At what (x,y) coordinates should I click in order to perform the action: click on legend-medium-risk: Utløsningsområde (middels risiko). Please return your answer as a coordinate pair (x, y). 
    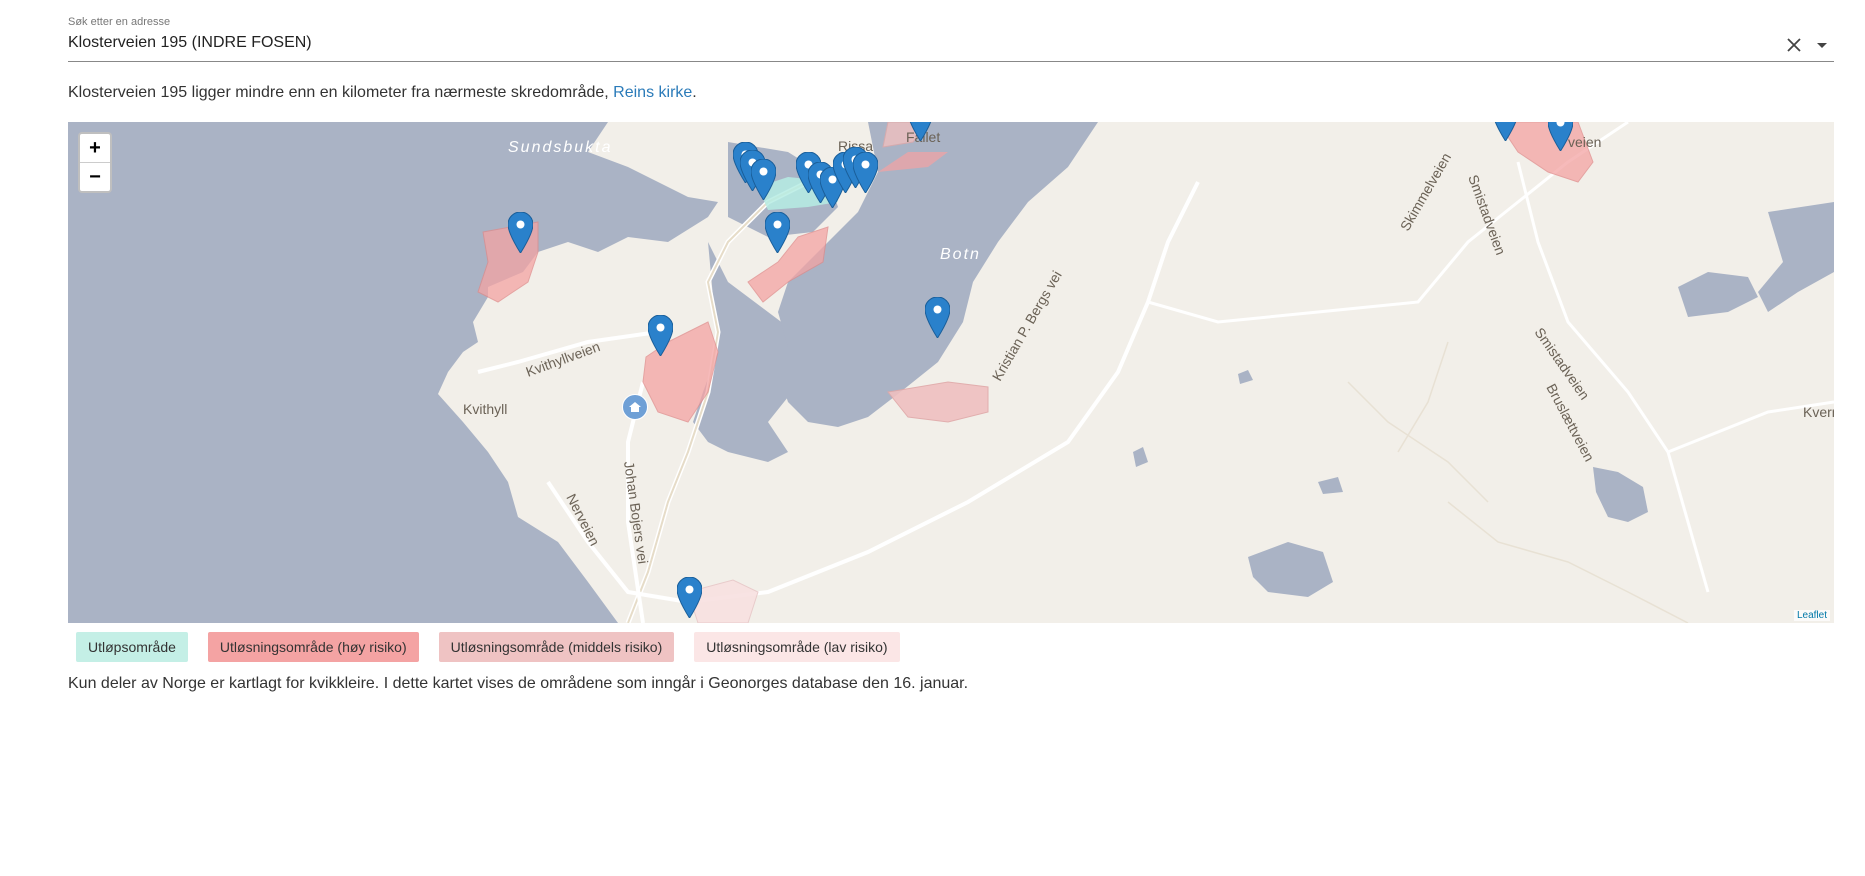
    Looking at the image, I should click on (556, 647).